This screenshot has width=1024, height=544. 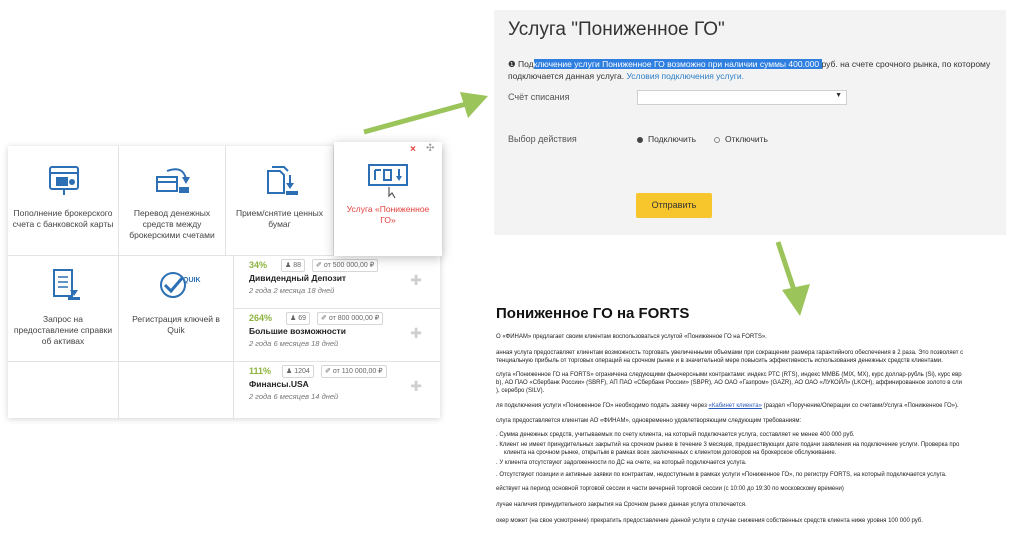 I want to click on close-icon: ×, so click(x=413, y=149).